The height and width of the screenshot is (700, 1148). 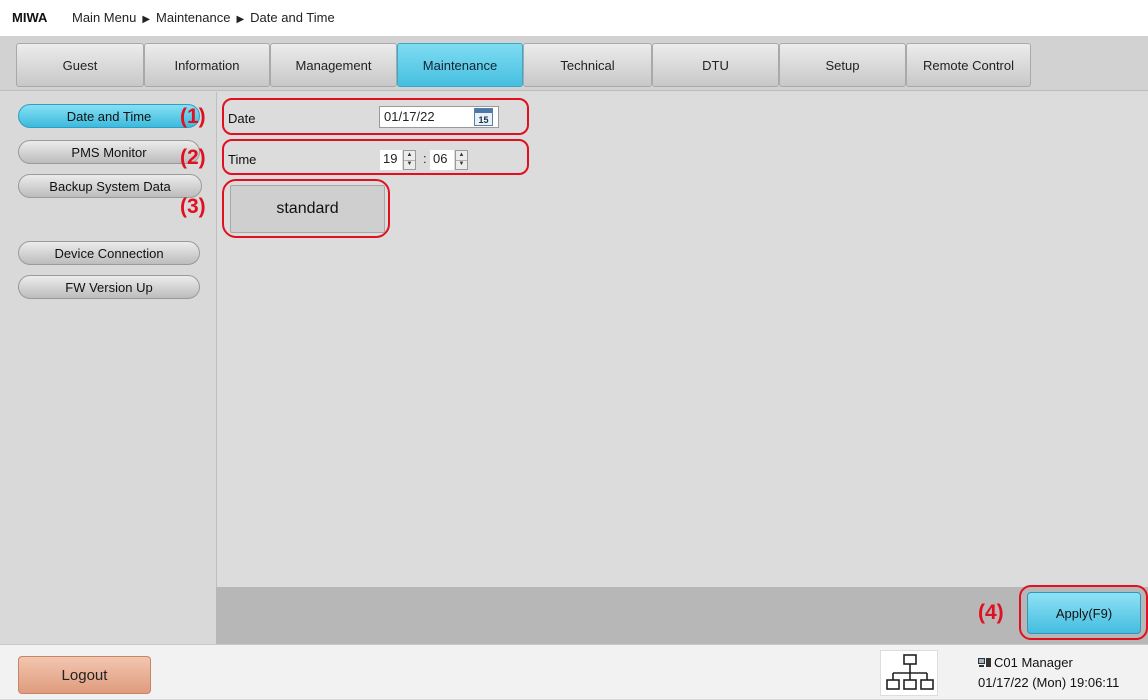 I want to click on tab-information: Information, so click(x=207, y=65).